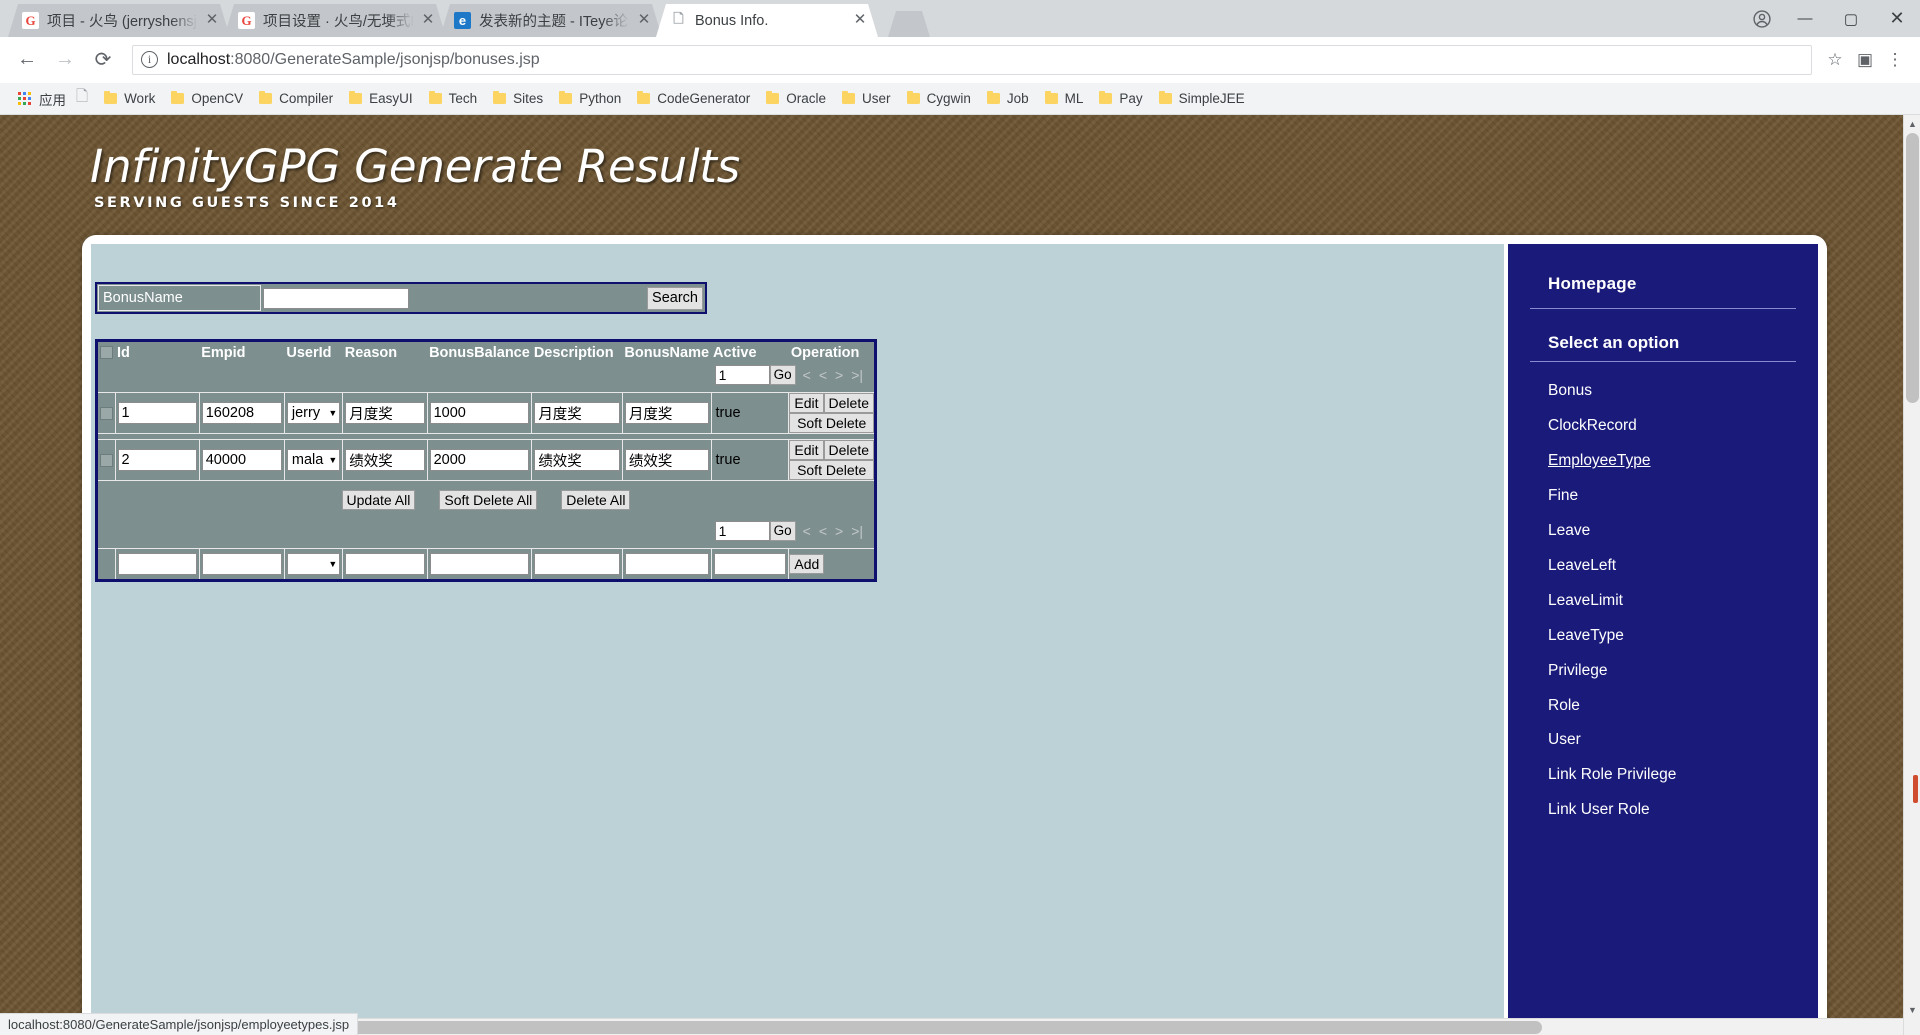 Image resolution: width=1920 pixels, height=1035 pixels. Describe the element at coordinates (313, 413) in the screenshot. I see `userid-select: jerry ▼` at that location.